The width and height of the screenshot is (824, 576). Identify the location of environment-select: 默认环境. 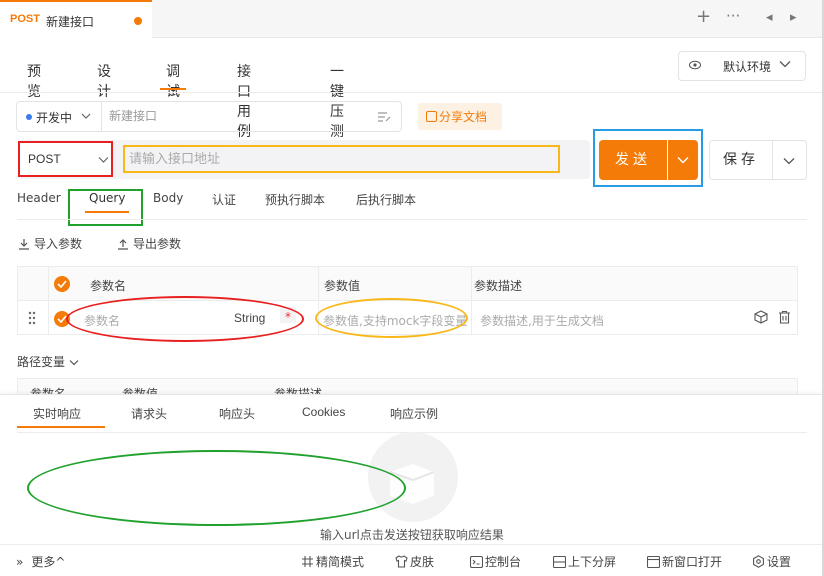
(742, 66).